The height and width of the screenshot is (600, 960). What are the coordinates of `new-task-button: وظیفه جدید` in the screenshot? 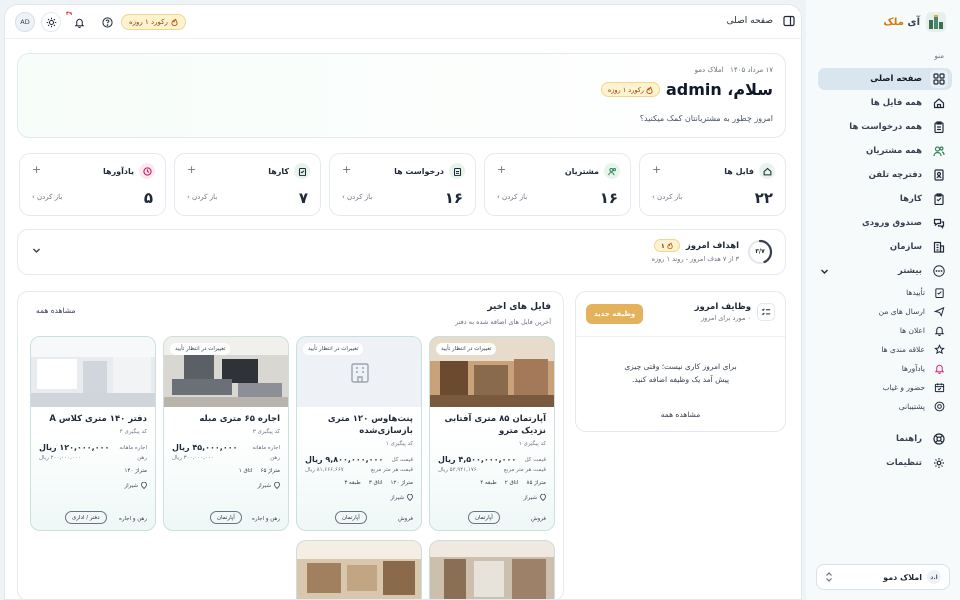 It's located at (615, 314).